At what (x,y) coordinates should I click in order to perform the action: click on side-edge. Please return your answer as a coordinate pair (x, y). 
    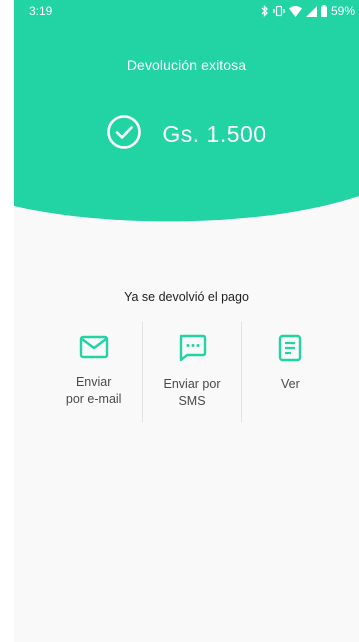
    Looking at the image, I should click on (7, 321).